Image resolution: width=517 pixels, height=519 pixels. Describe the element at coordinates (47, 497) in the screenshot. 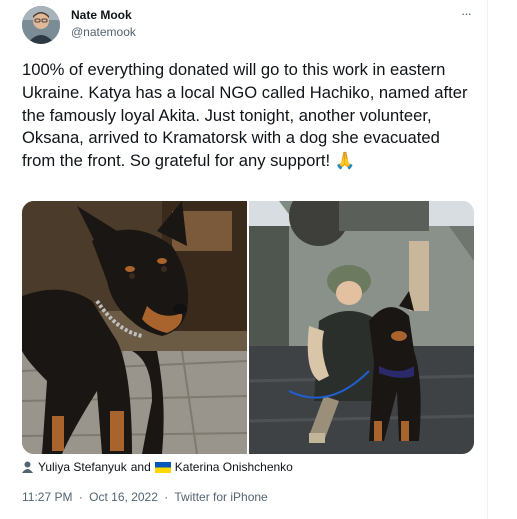

I see `tweet-time: 11:27 PM` at that location.